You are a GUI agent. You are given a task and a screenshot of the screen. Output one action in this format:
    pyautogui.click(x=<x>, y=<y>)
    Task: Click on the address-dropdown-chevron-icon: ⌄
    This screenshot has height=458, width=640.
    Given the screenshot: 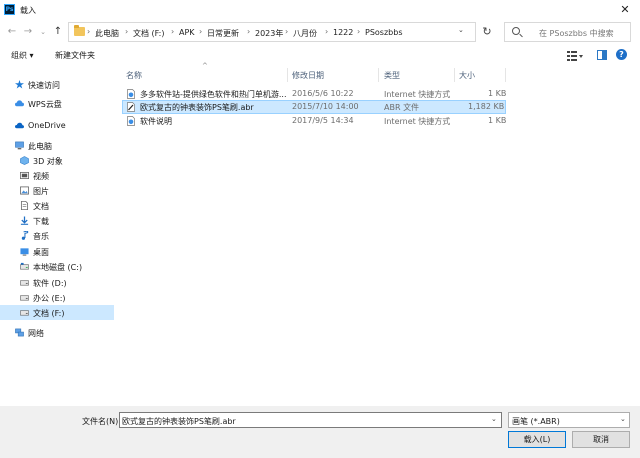 What is the action you would take?
    pyautogui.click(x=461, y=30)
    